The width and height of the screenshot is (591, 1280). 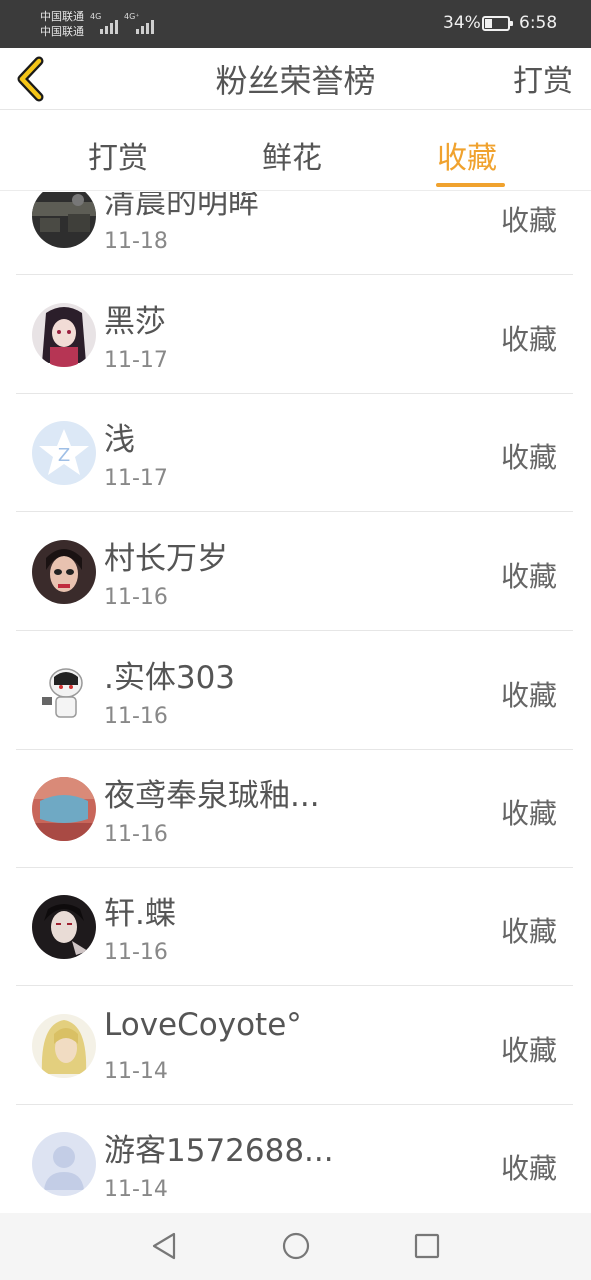 What do you see at coordinates (543, 78) in the screenshot?
I see `reward-button: 打赏` at bounding box center [543, 78].